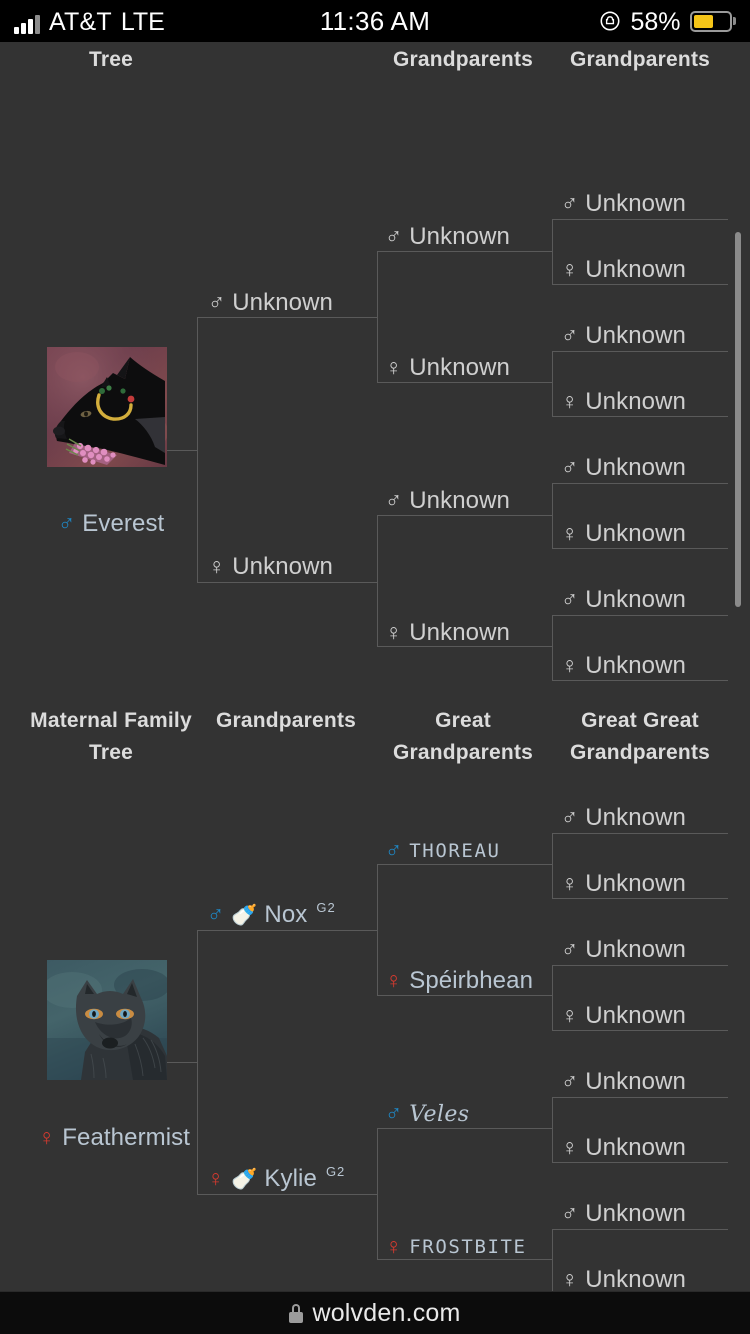 The height and width of the screenshot is (1334, 750). What do you see at coordinates (463, 59) in the screenshot?
I see `header-grandparents-1: Grandparents` at bounding box center [463, 59].